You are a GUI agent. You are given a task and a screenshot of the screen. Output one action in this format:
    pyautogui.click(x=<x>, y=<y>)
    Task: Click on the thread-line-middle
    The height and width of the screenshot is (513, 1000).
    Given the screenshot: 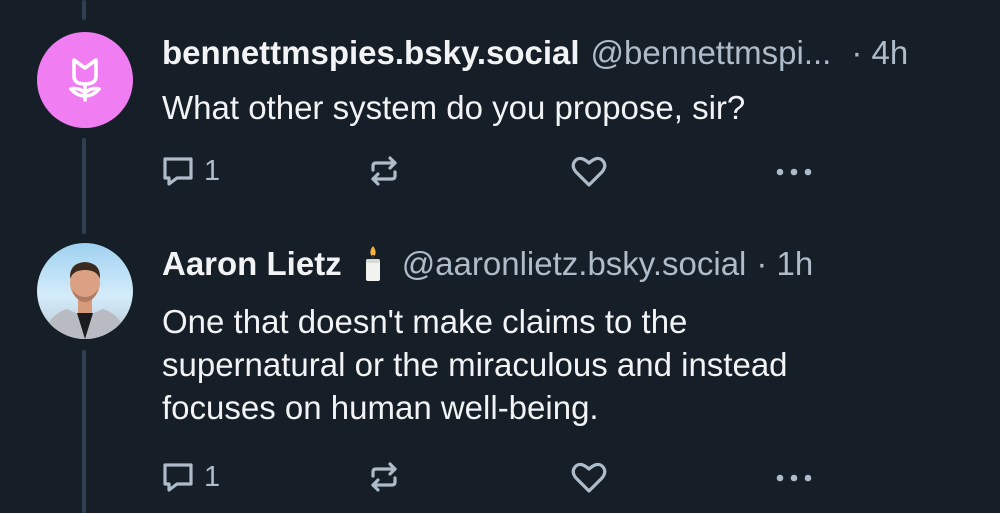 What is the action you would take?
    pyautogui.click(x=84, y=186)
    